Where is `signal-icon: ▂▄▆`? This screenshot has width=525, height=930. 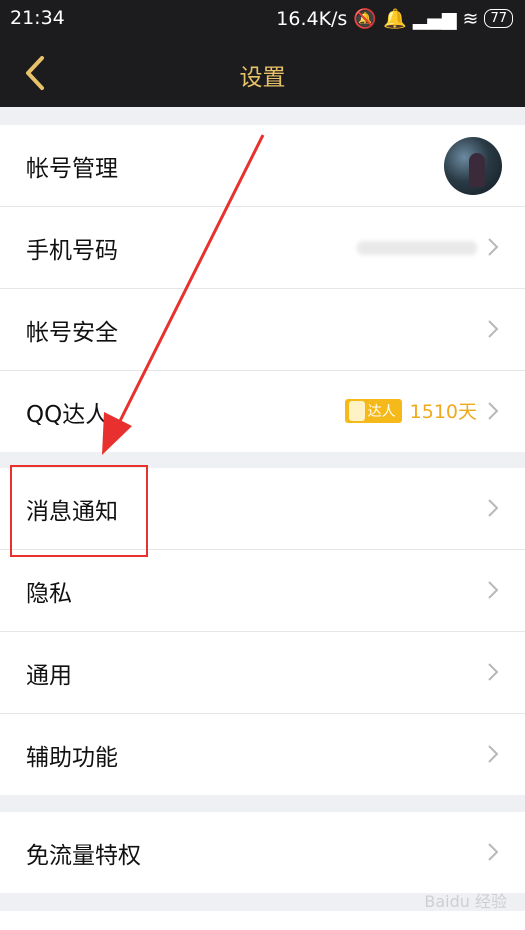 signal-icon: ▂▄▆ is located at coordinates (434, 18).